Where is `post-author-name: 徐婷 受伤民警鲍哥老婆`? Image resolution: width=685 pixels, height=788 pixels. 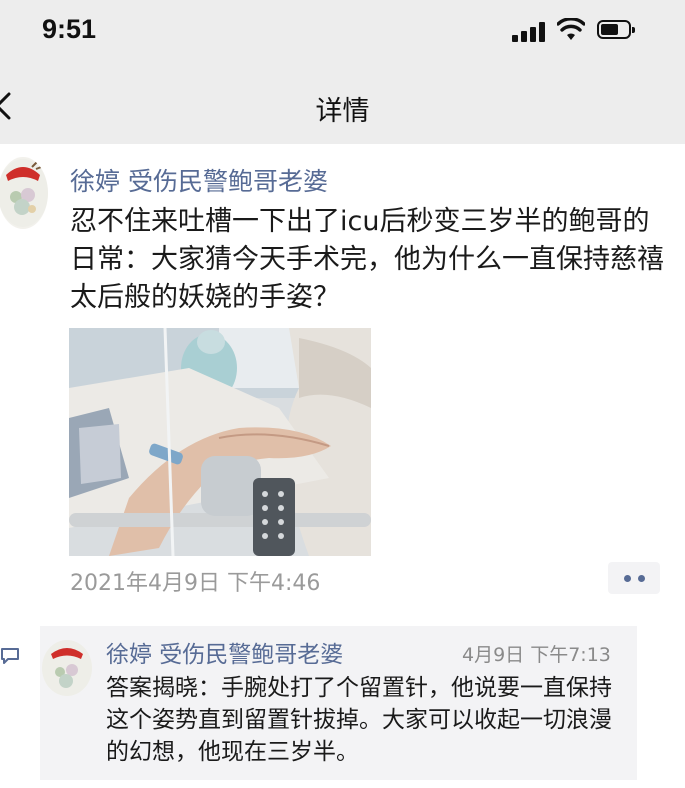 post-author-name: 徐婷 受伤民警鲍哥老婆 is located at coordinates (199, 180).